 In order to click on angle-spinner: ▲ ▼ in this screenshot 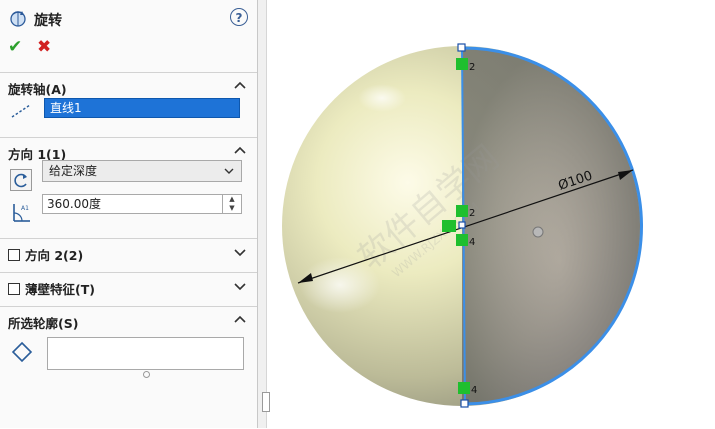, I will do `click(231, 204)`.